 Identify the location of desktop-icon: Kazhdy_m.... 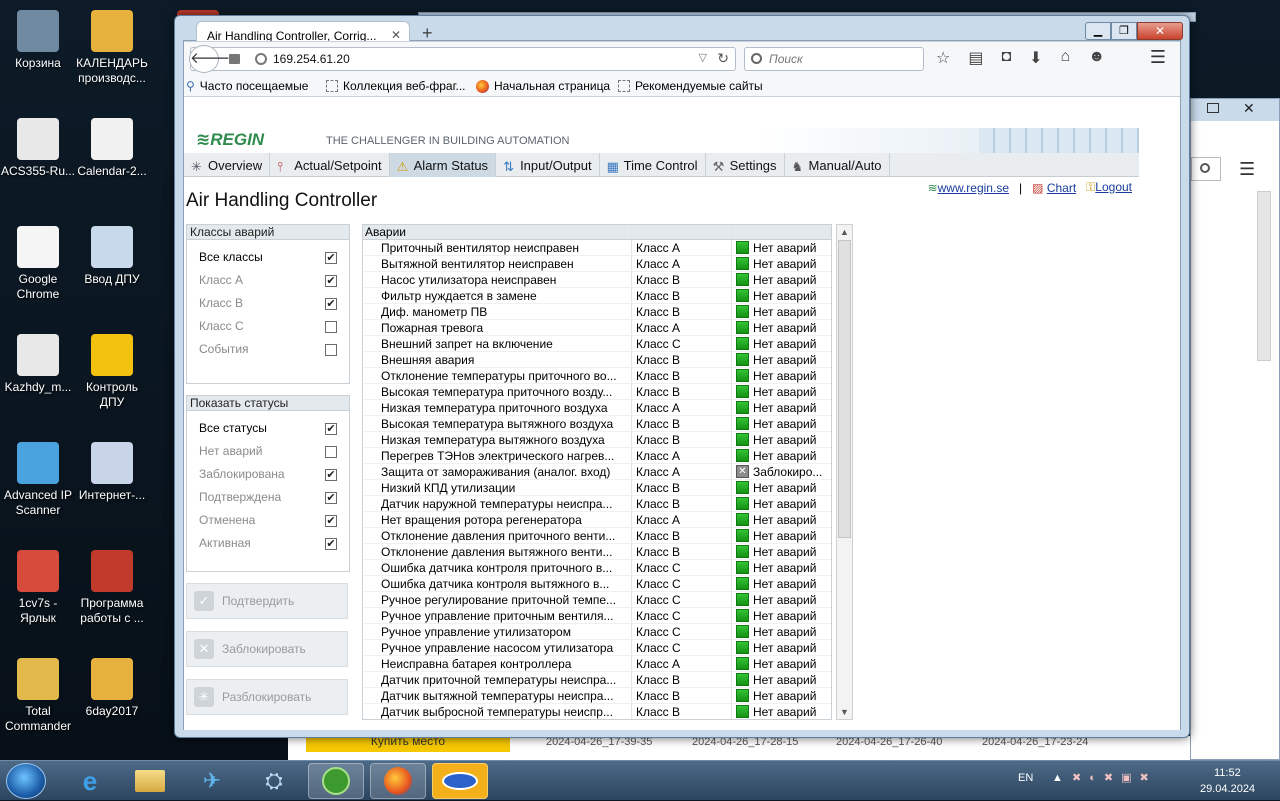
(38, 364).